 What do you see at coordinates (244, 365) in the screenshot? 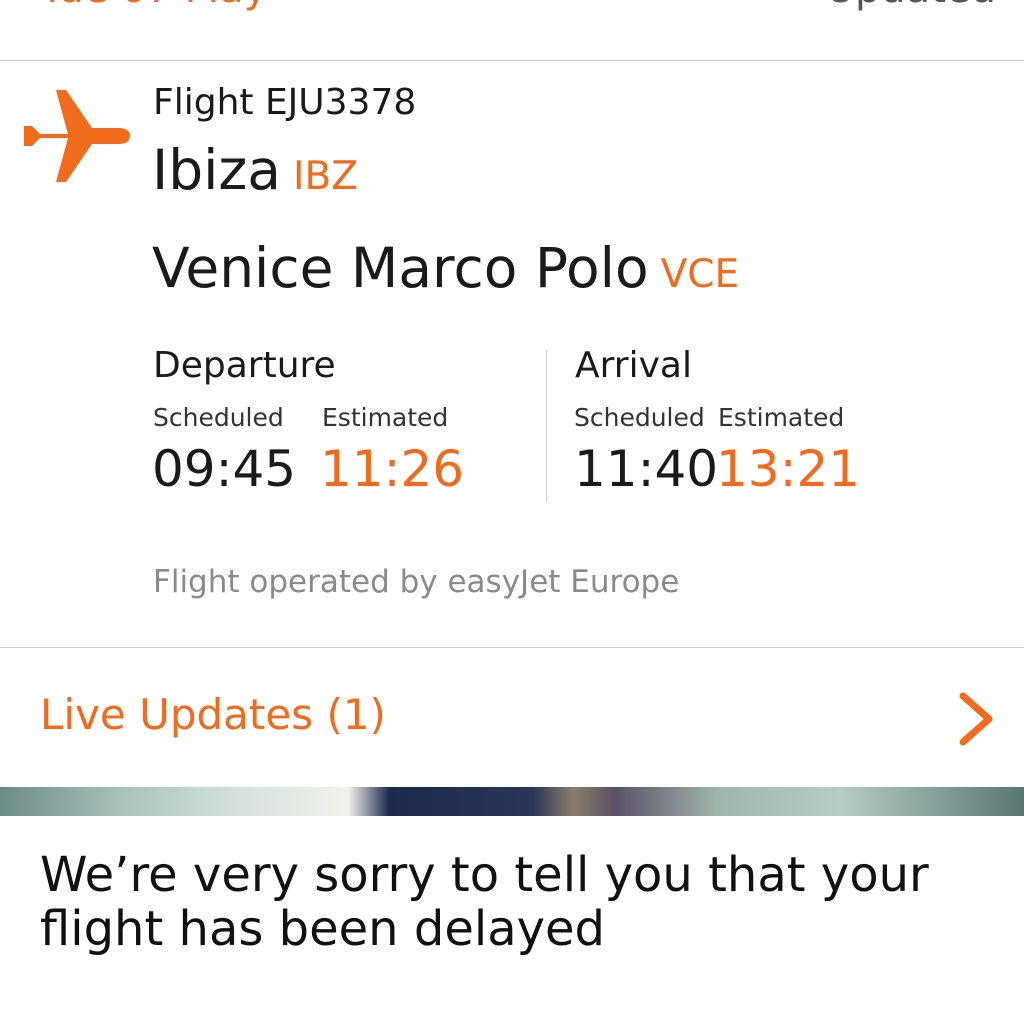
I see `departure-title: Departure` at bounding box center [244, 365].